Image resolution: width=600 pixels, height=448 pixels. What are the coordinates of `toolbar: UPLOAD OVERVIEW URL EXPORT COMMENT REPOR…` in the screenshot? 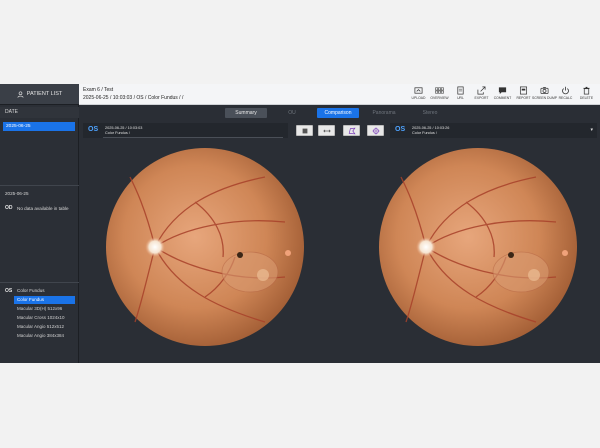 It's located at (502, 94).